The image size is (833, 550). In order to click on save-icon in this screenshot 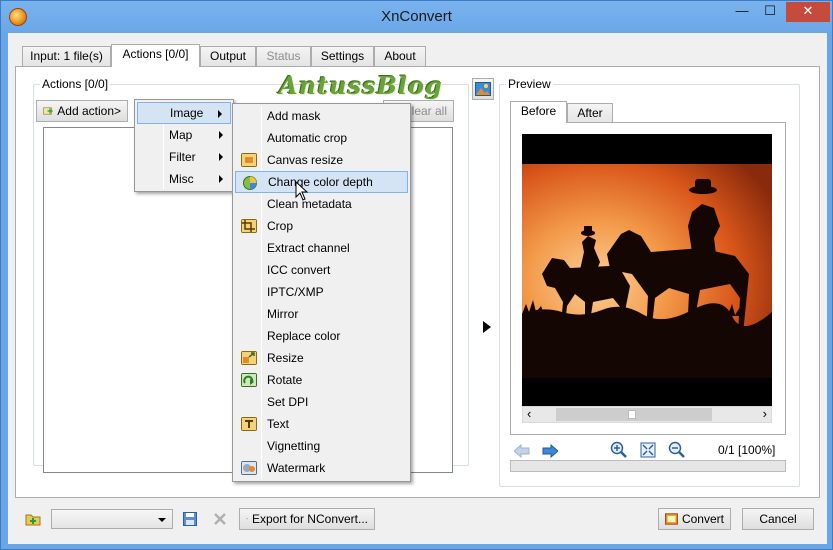, I will do `click(190, 519)`.